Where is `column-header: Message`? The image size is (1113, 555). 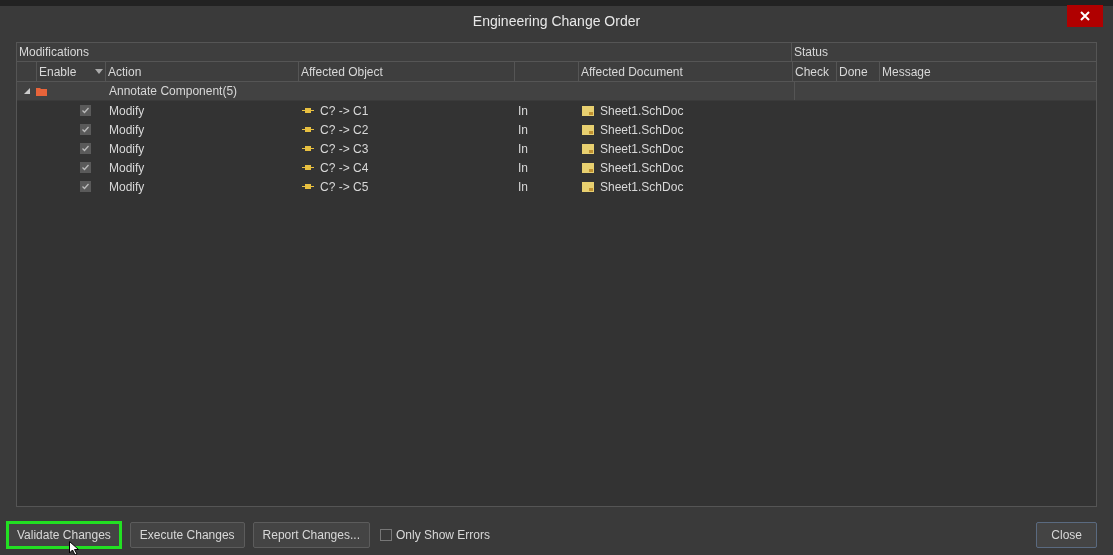
column-header: Message is located at coordinates (906, 71).